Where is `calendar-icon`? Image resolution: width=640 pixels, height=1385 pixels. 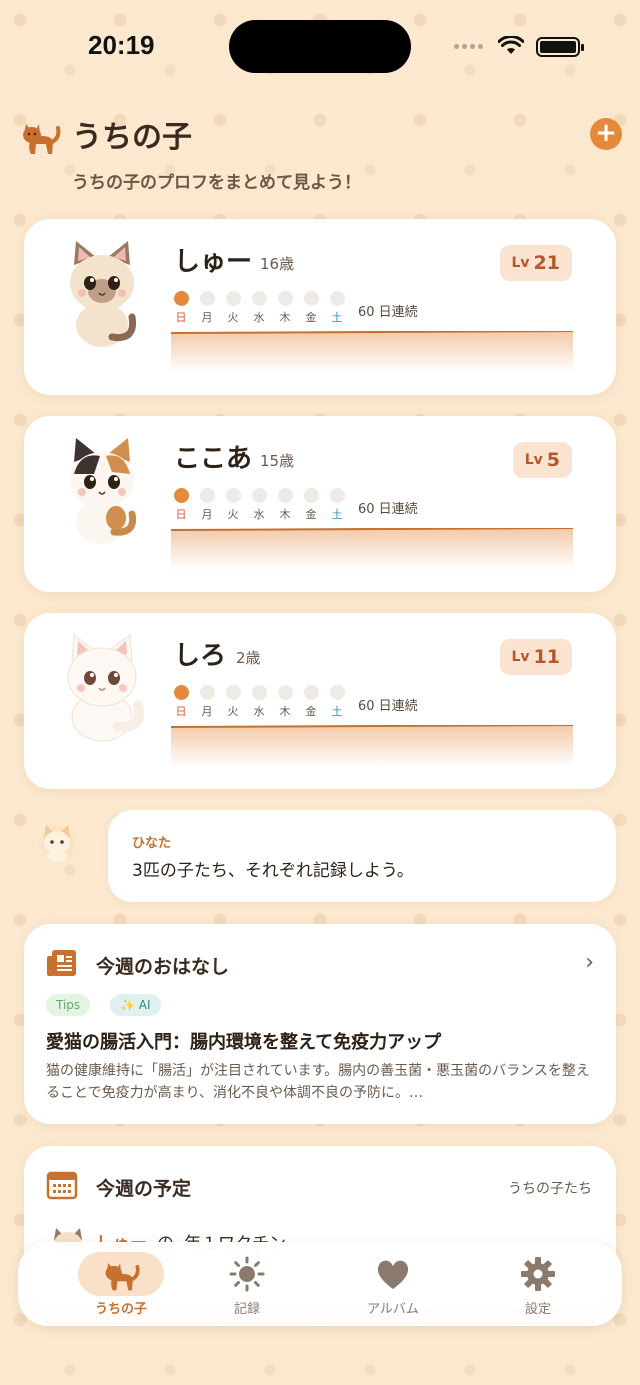
calendar-icon is located at coordinates (62, 1185).